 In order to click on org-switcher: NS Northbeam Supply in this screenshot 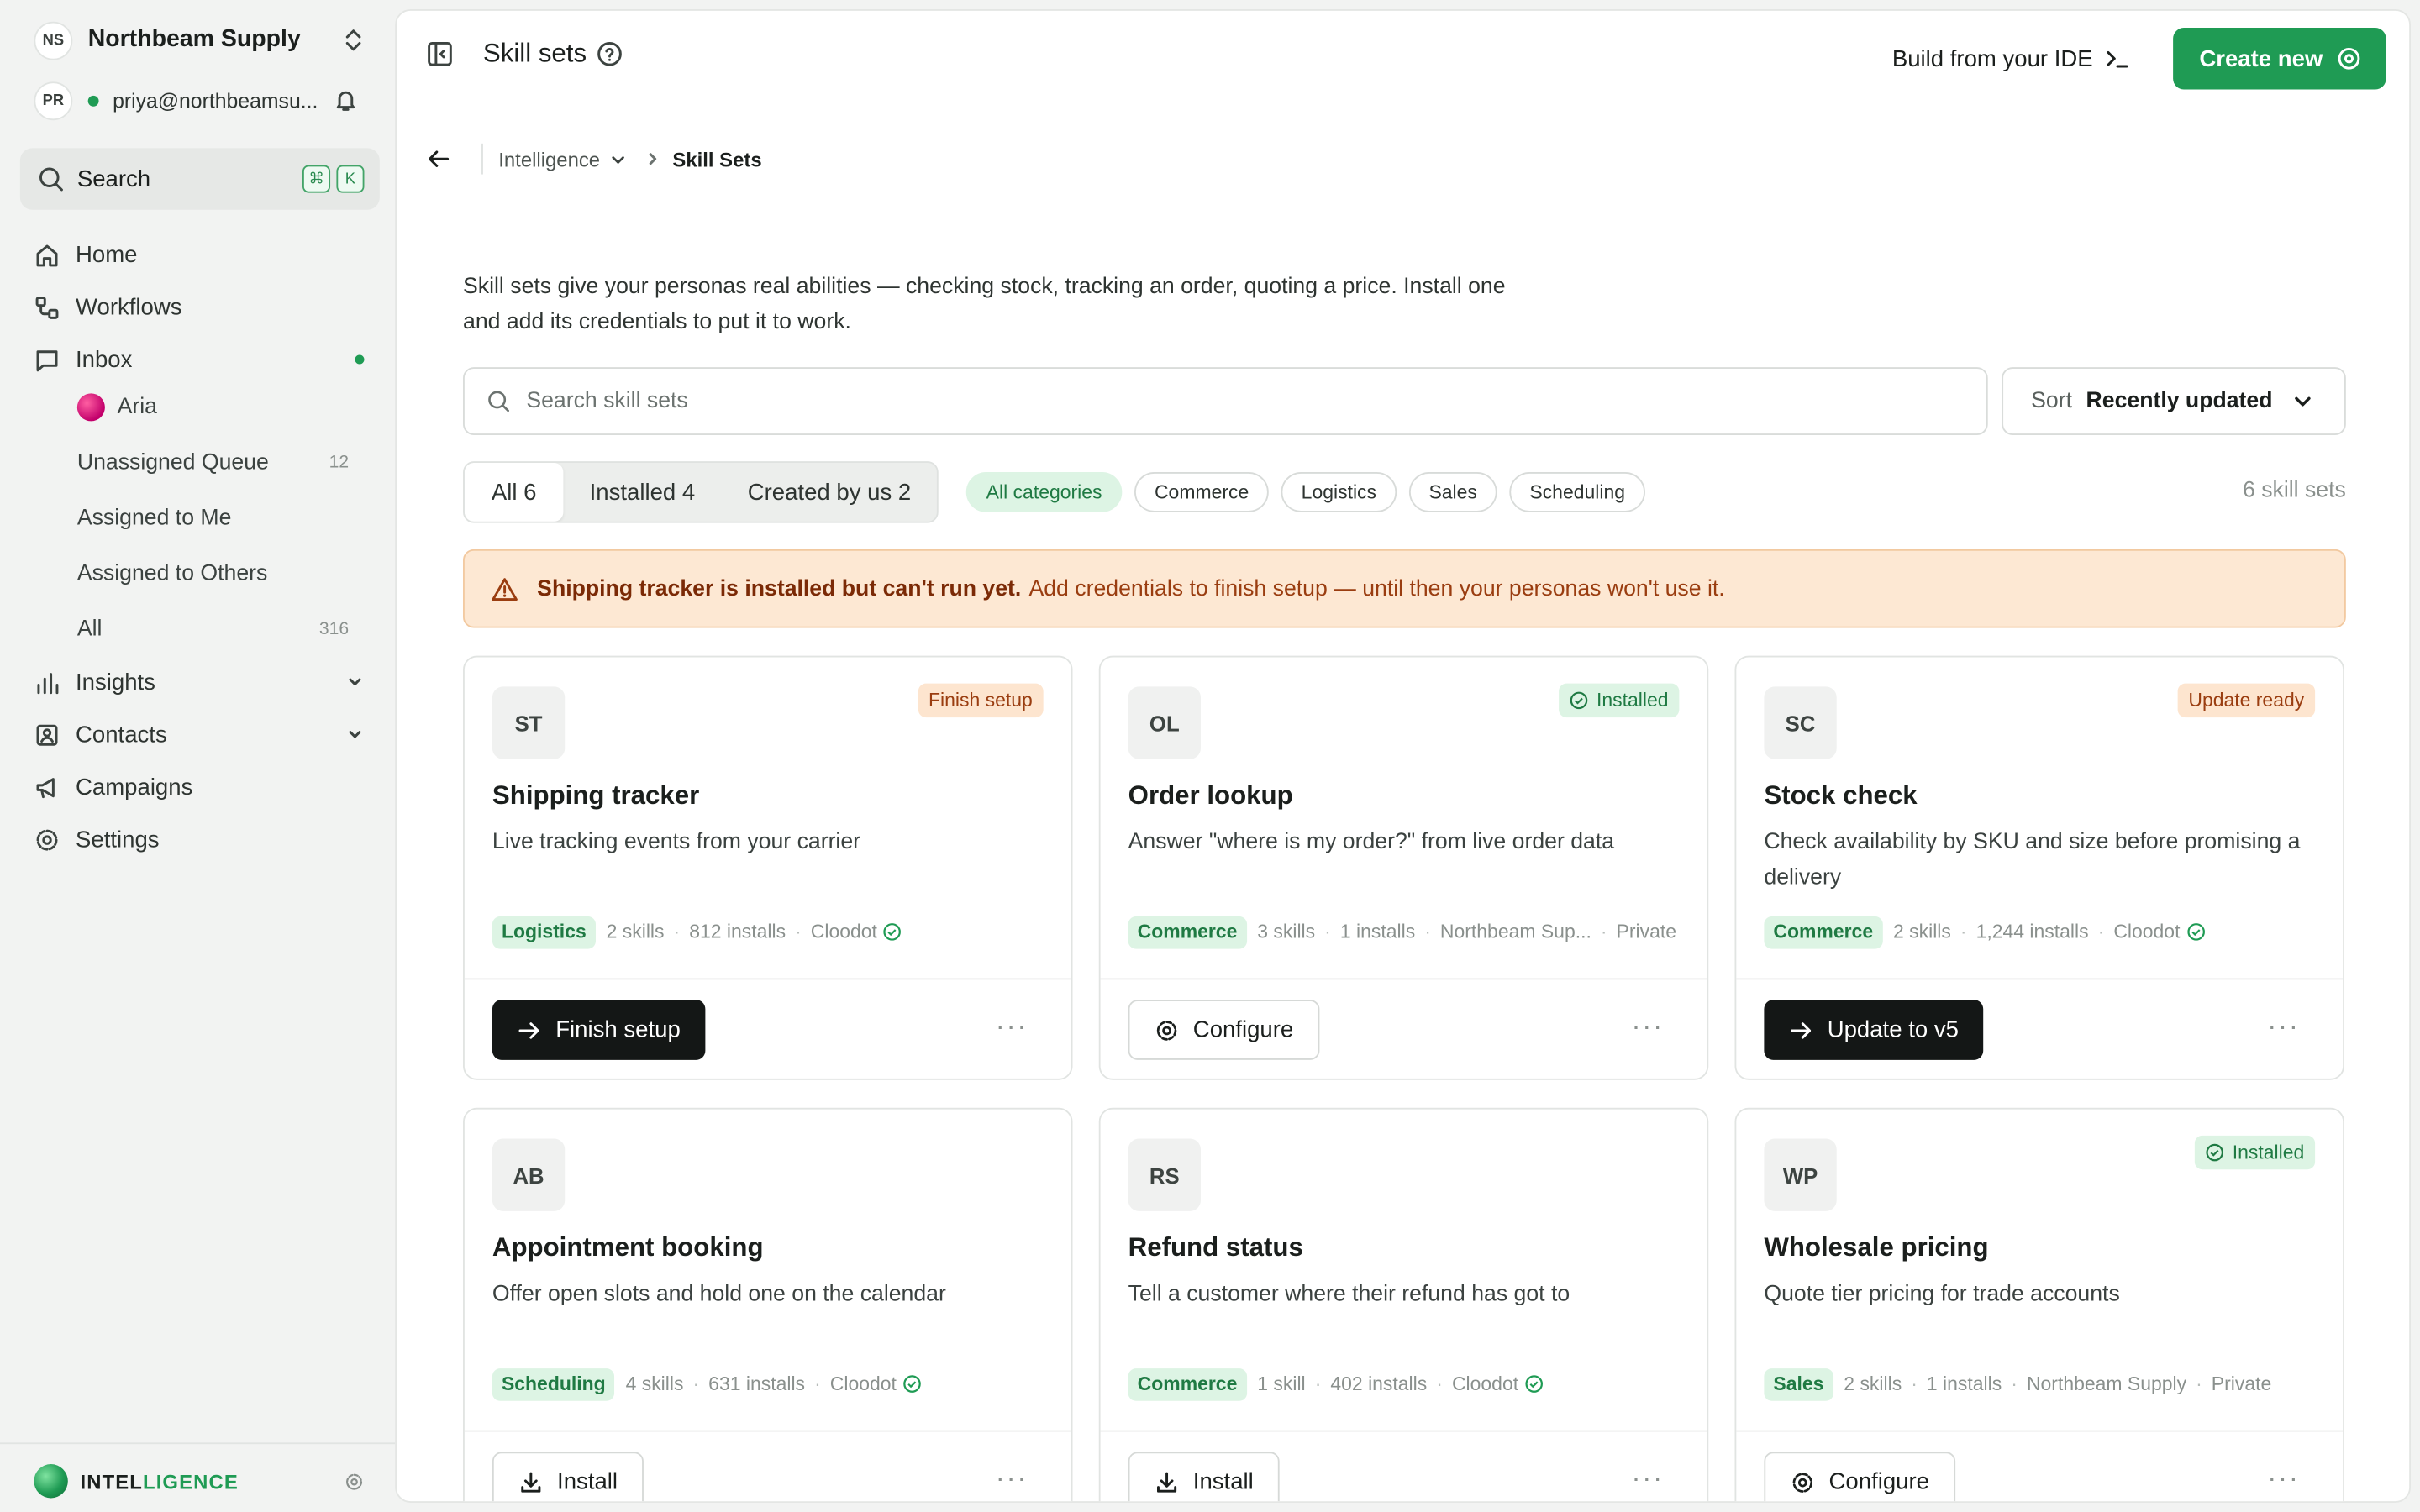, I will do `click(203, 40)`.